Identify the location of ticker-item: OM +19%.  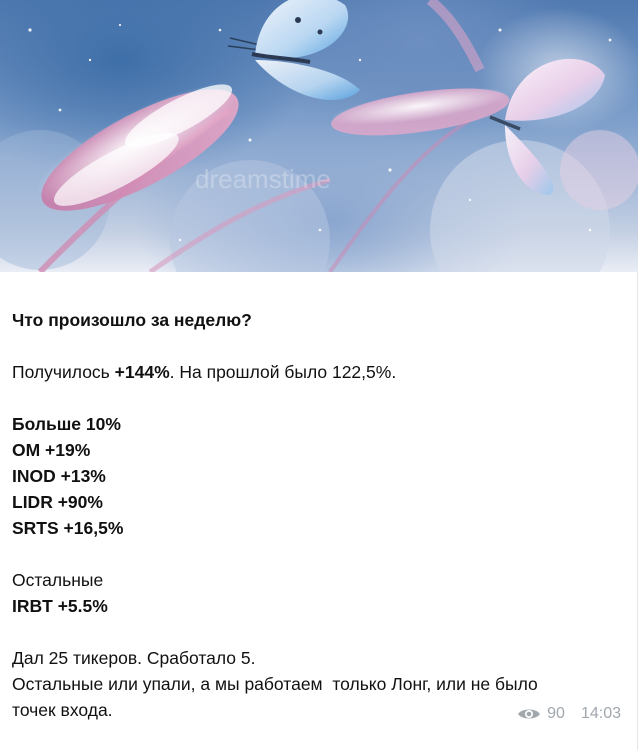
(51, 450).